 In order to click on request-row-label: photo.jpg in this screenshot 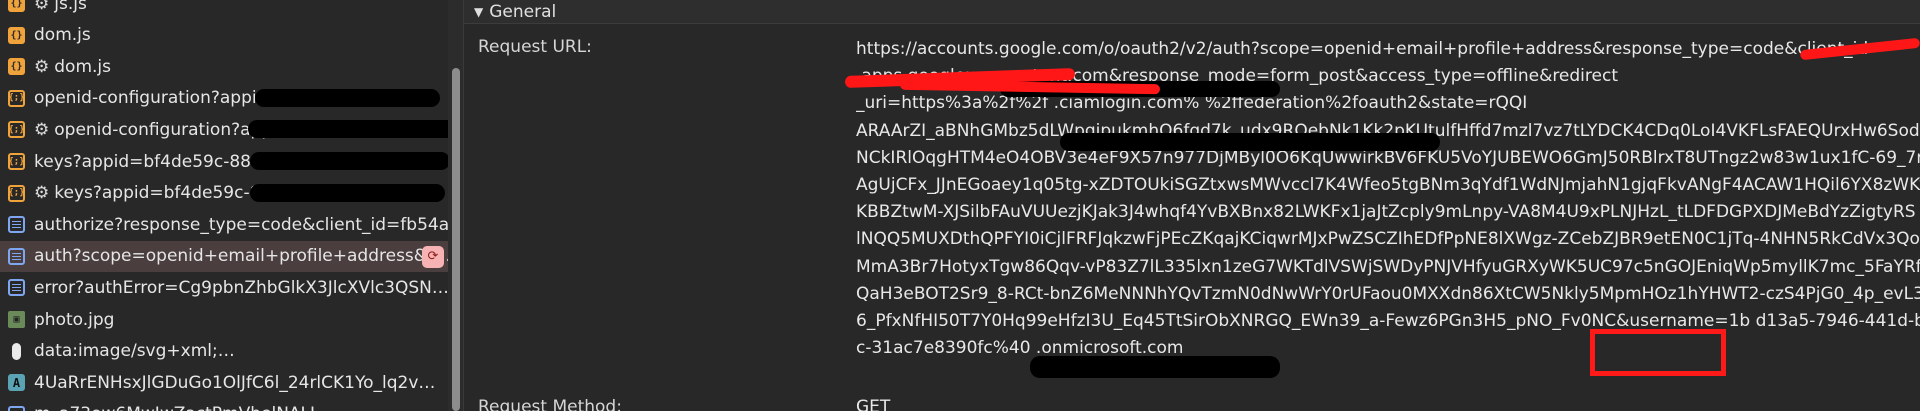, I will do `click(74, 319)`.